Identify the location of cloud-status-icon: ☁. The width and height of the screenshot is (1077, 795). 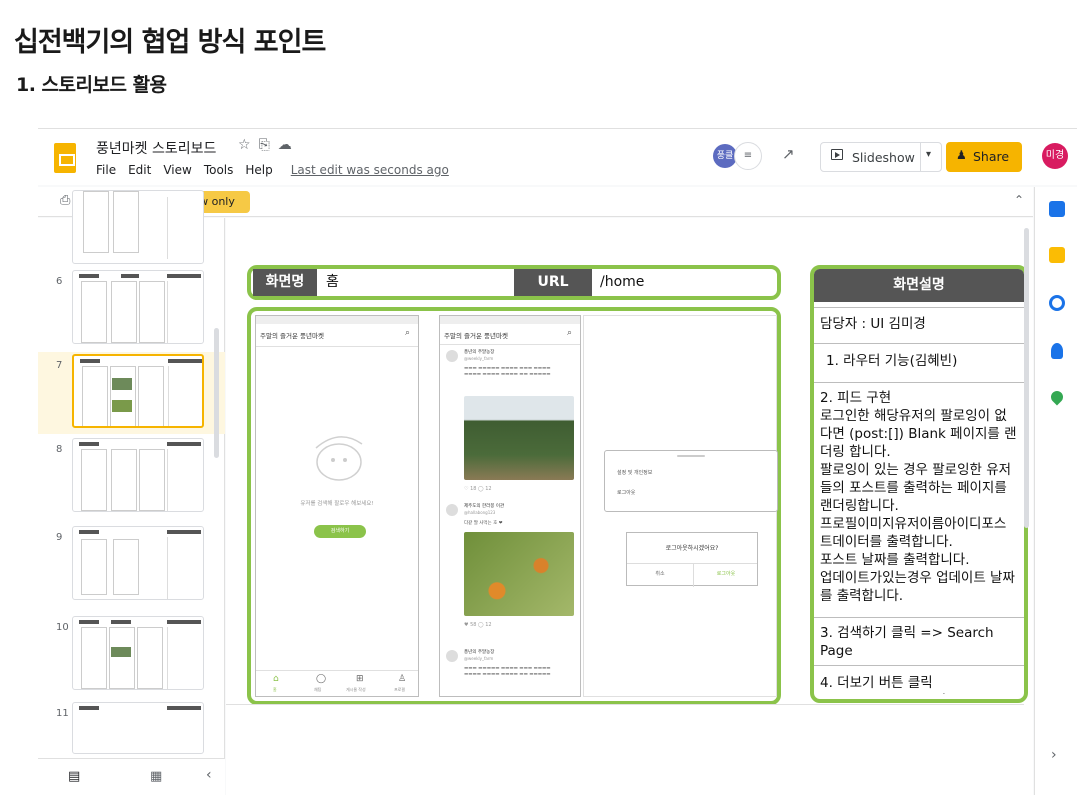
(289, 145).